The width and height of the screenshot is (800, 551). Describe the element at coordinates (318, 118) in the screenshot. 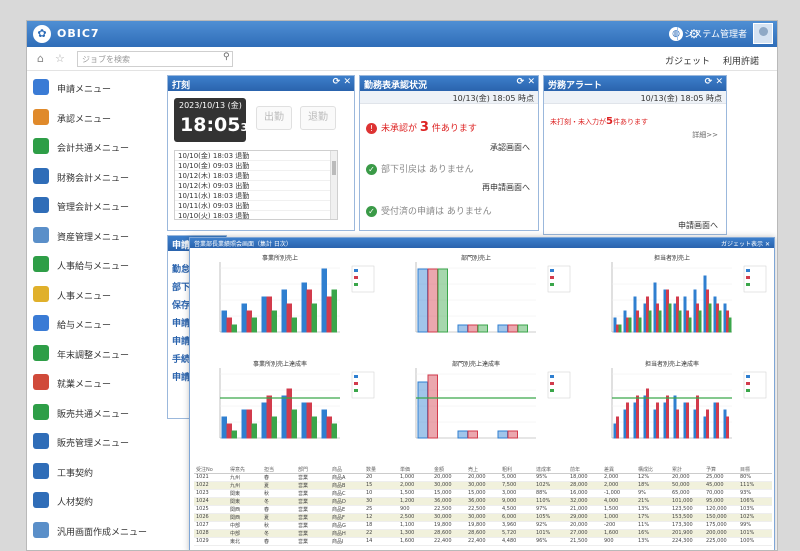

I see `clock-out-button: 退勤` at that location.